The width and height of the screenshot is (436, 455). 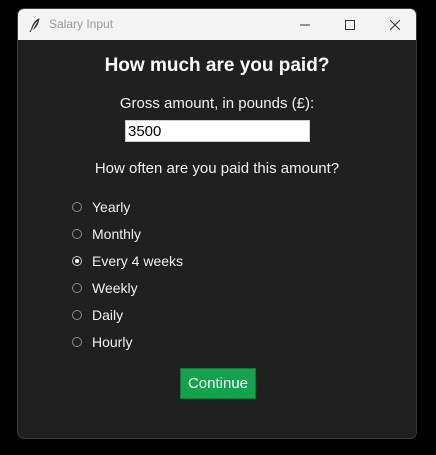 What do you see at coordinates (81, 24) in the screenshot?
I see `window-title: Salary Input` at bounding box center [81, 24].